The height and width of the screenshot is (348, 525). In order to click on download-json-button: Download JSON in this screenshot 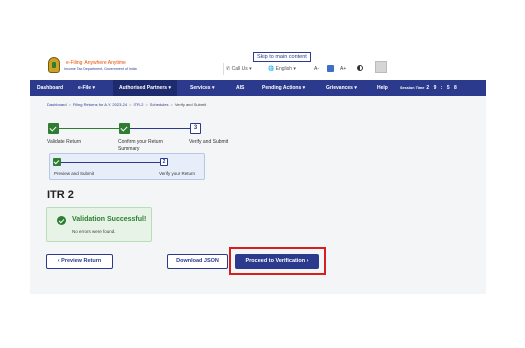, I will do `click(197, 261)`.